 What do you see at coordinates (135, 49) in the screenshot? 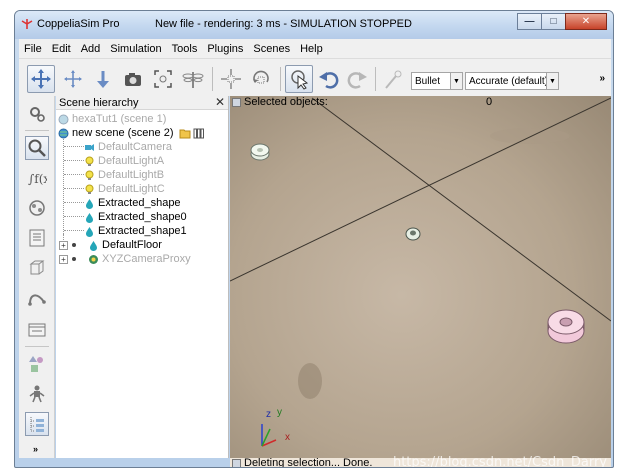
I see `menu-simulation: Simulation` at bounding box center [135, 49].